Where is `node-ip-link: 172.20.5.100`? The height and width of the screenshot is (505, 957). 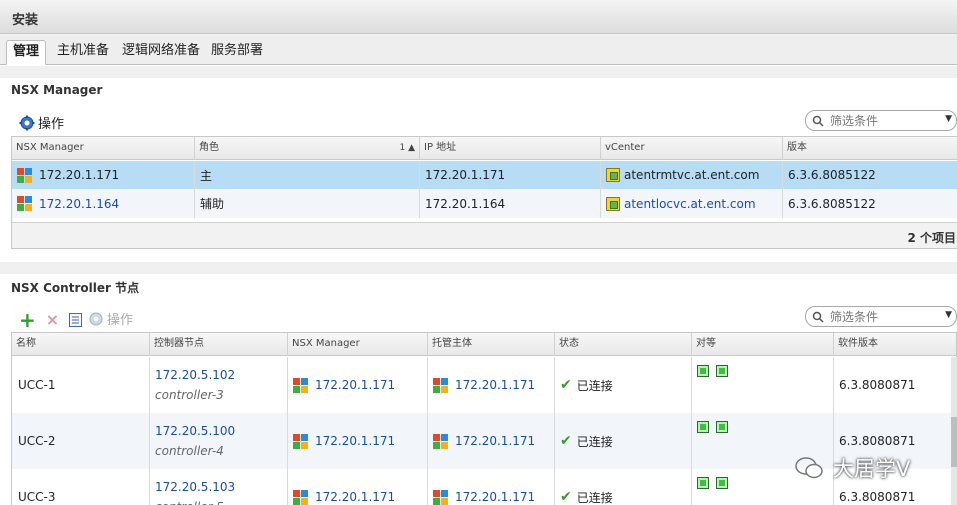 node-ip-link: 172.20.5.100 is located at coordinates (195, 431).